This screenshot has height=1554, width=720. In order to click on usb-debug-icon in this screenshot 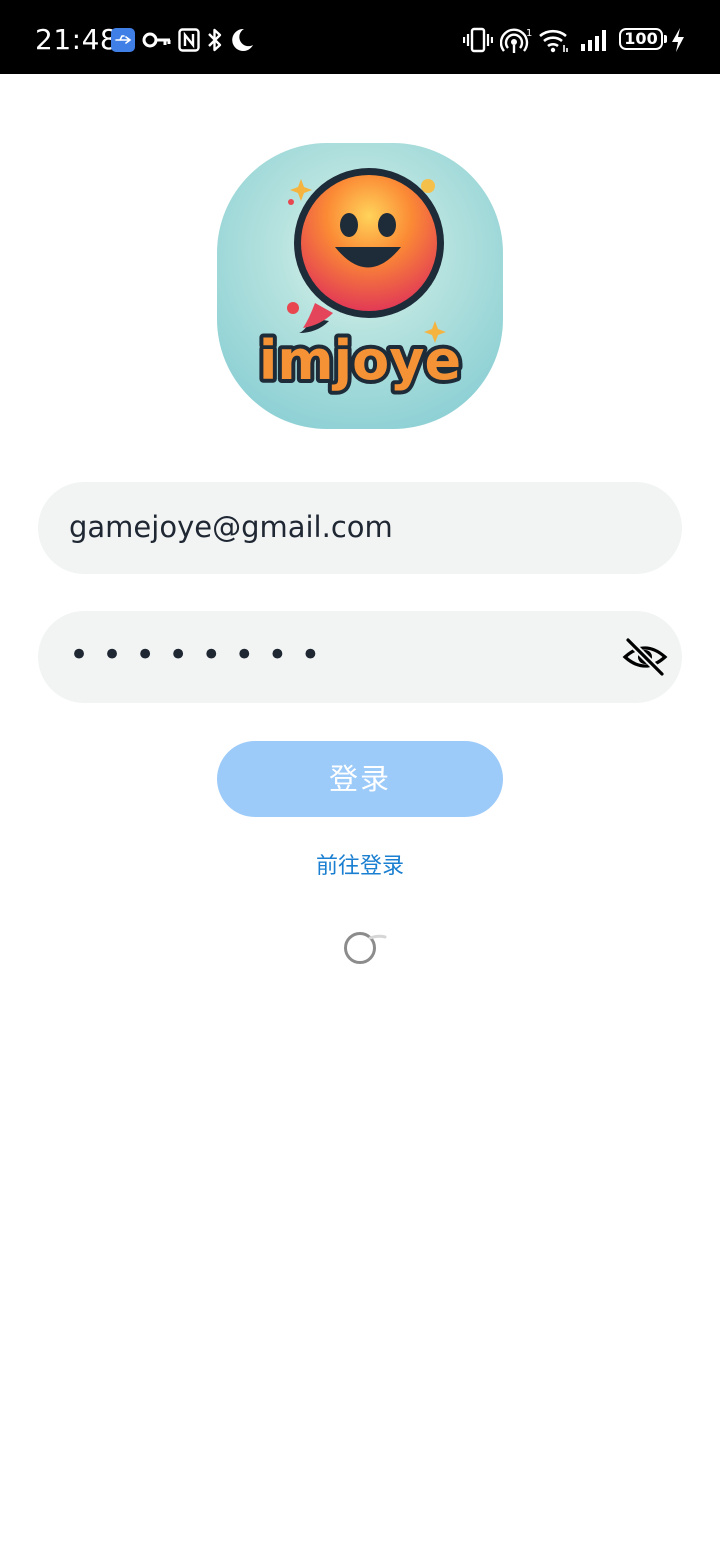, I will do `click(123, 40)`.